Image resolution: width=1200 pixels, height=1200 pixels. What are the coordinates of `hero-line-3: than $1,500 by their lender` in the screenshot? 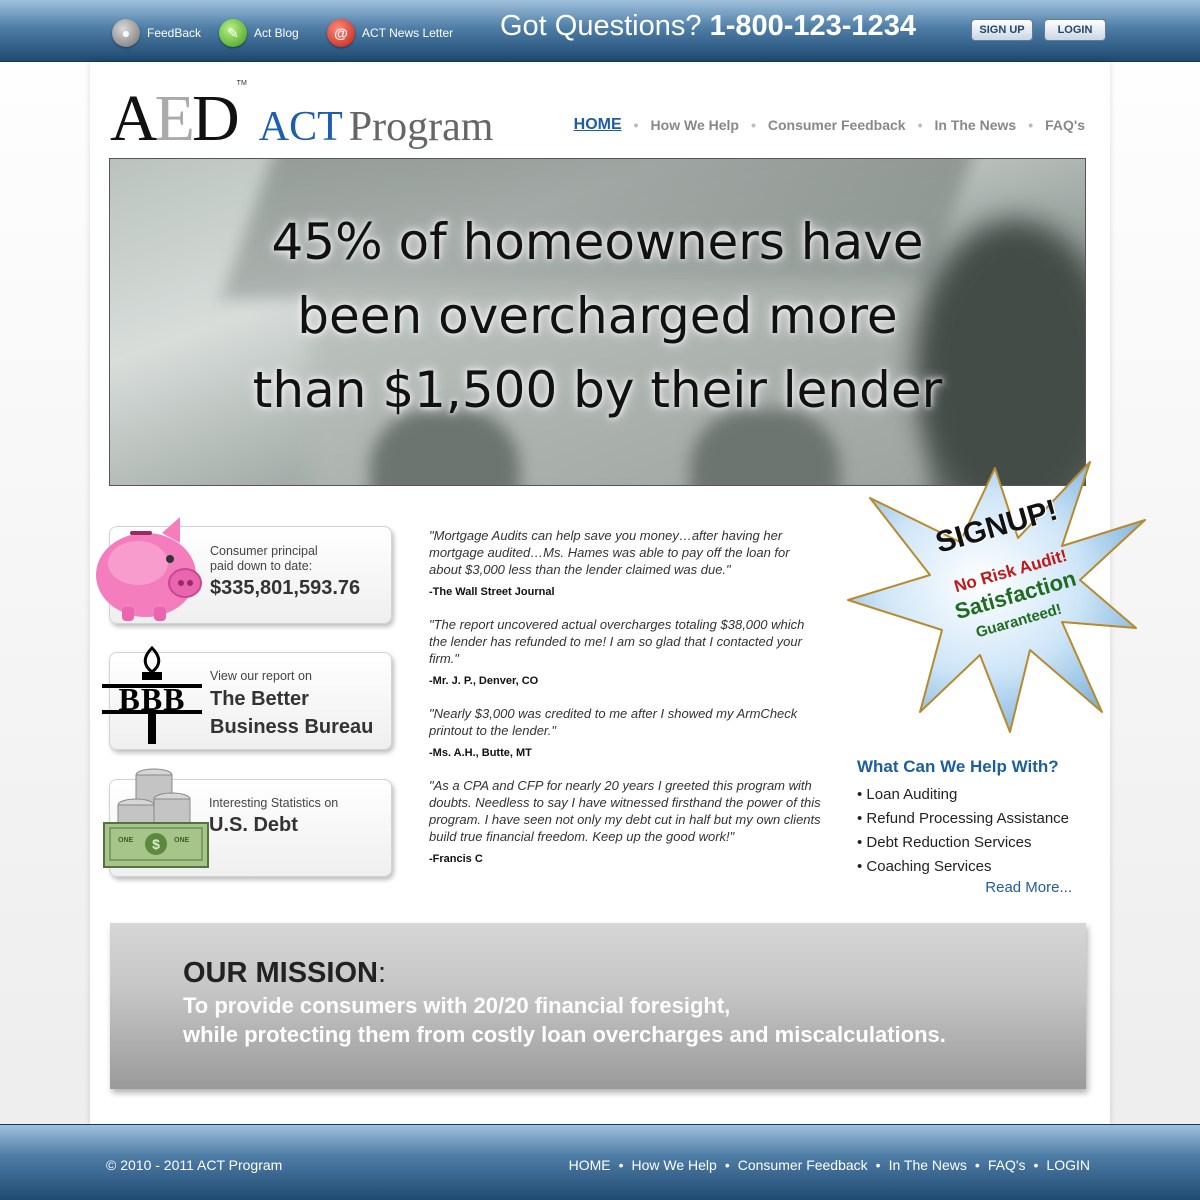 It's located at (597, 390).